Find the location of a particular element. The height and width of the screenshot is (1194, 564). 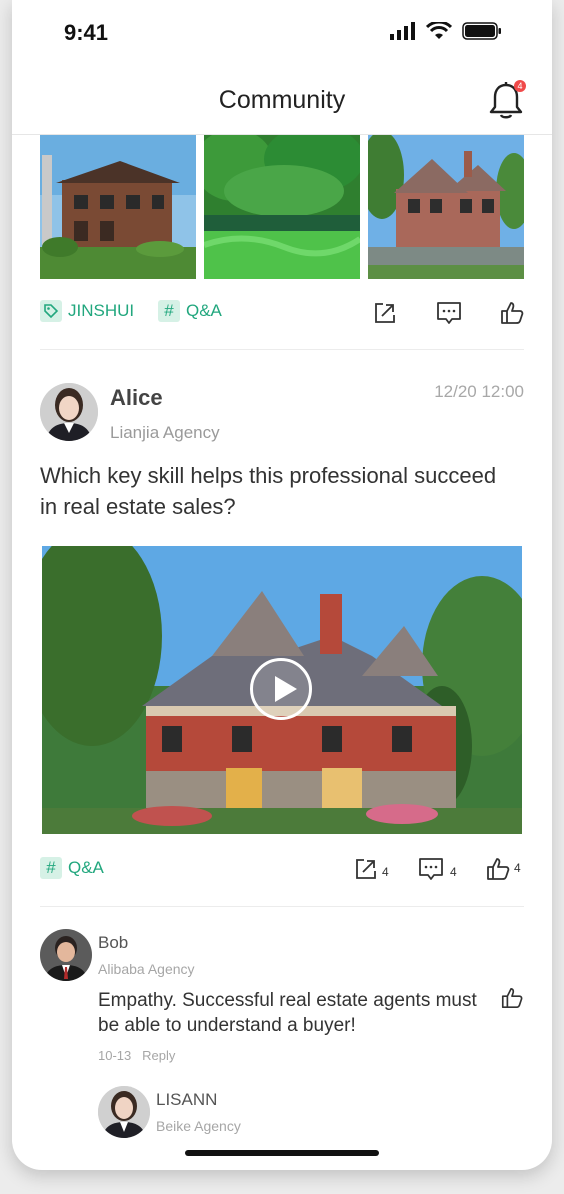

post-image-villa is located at coordinates (118, 207).